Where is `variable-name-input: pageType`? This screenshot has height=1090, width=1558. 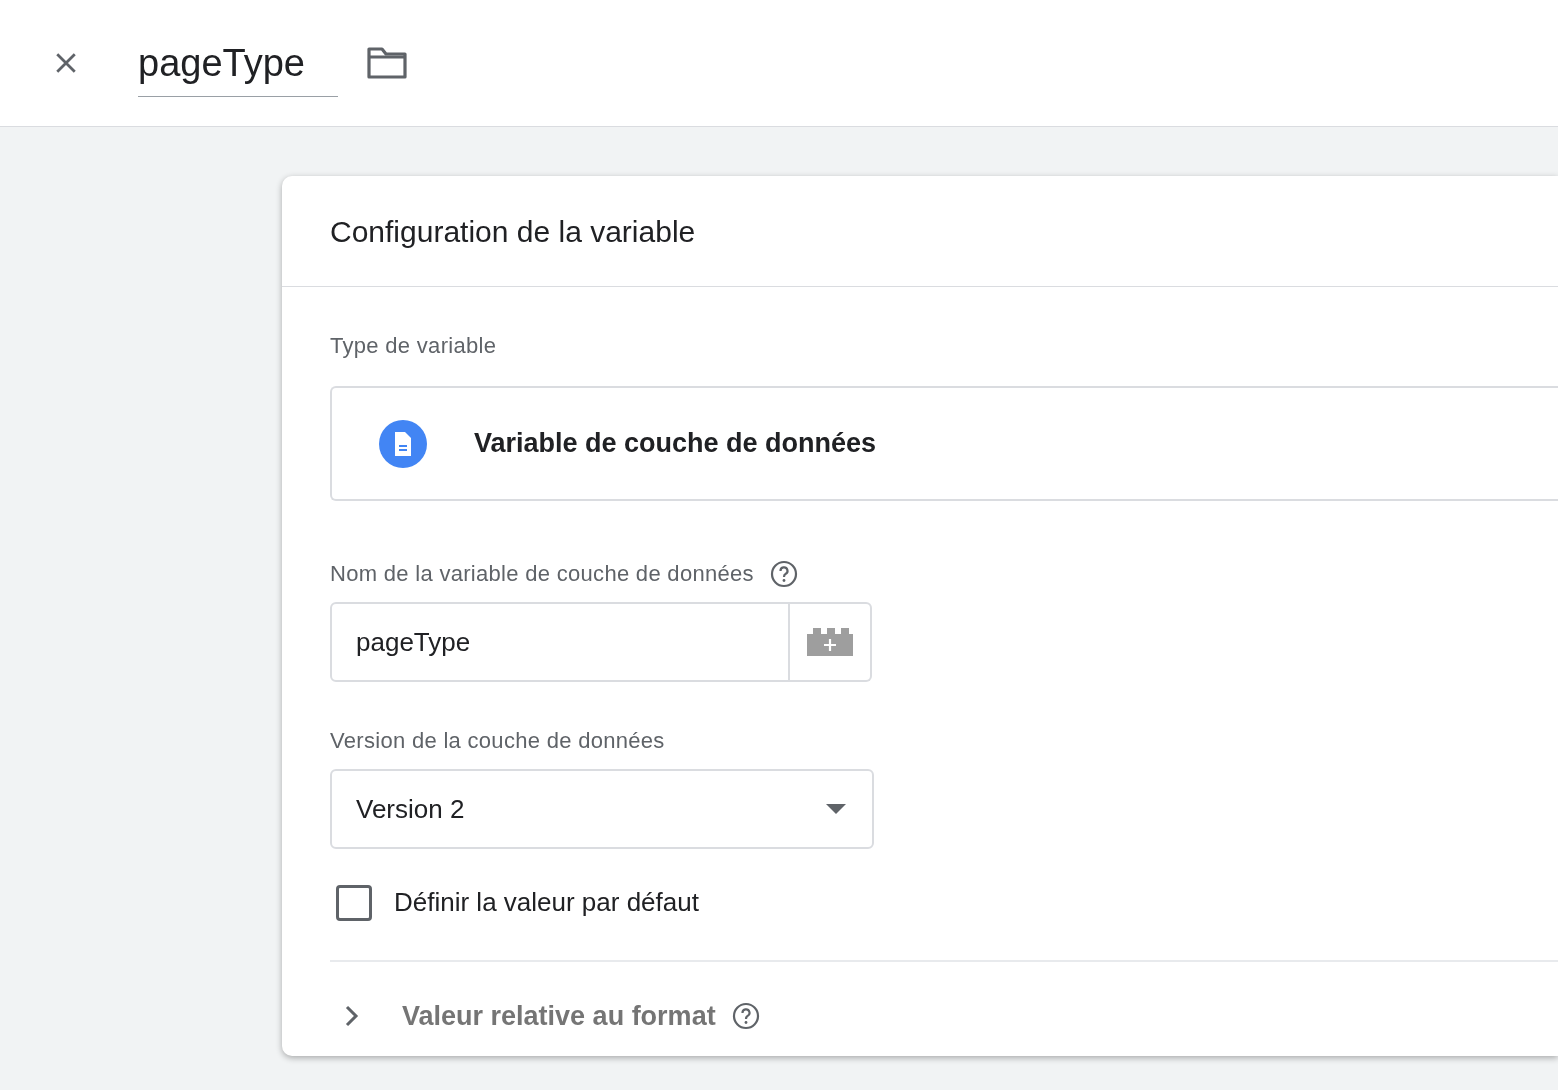 variable-name-input: pageType is located at coordinates (560, 642).